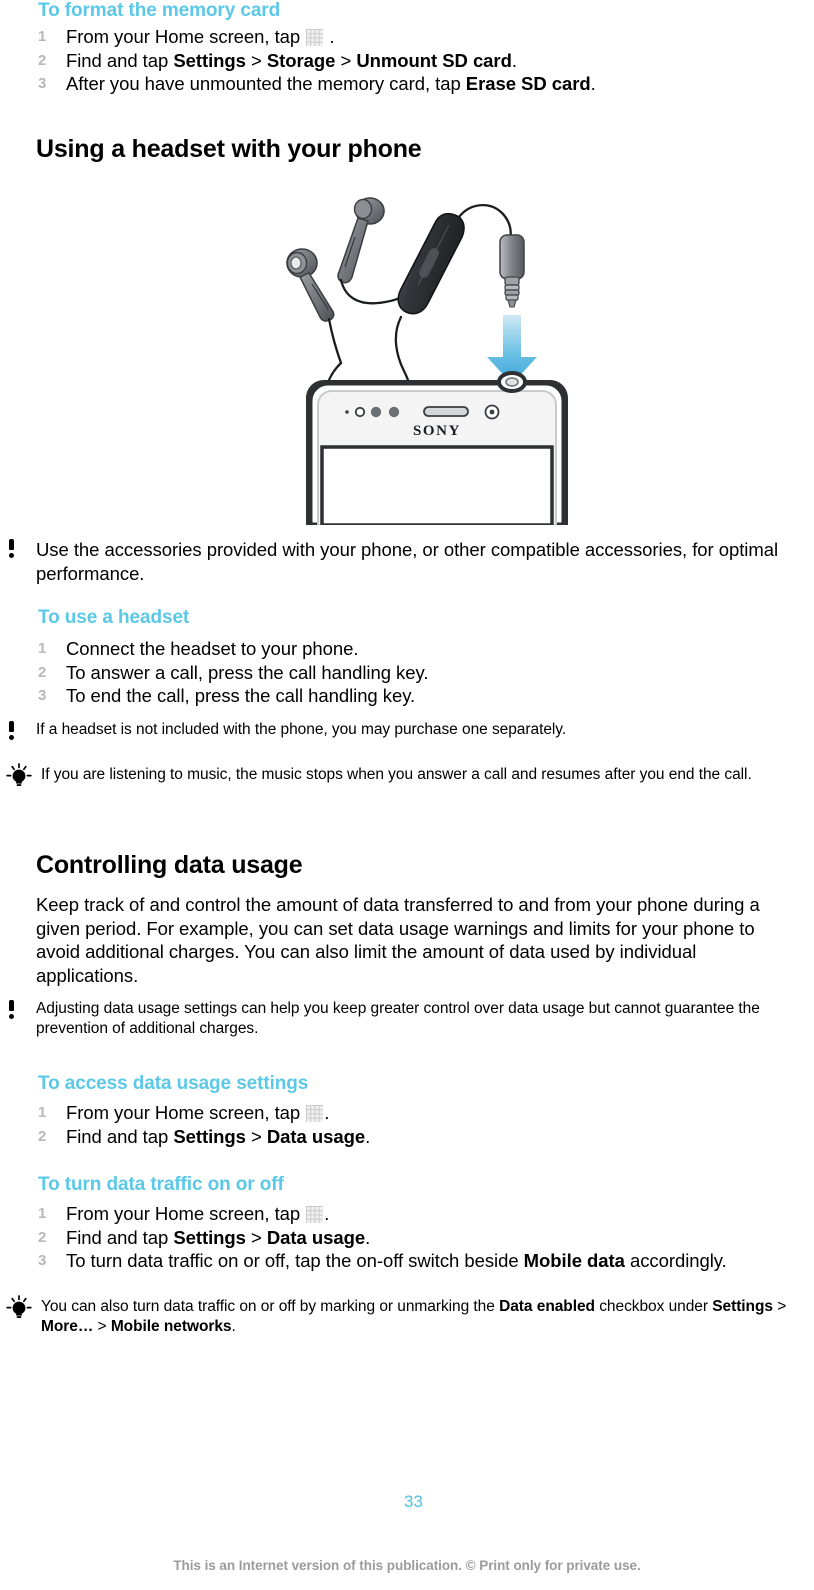 This screenshot has height=1590, width=814. Describe the element at coordinates (301, 60) in the screenshot. I see `ui-label-storage: Storage` at that location.